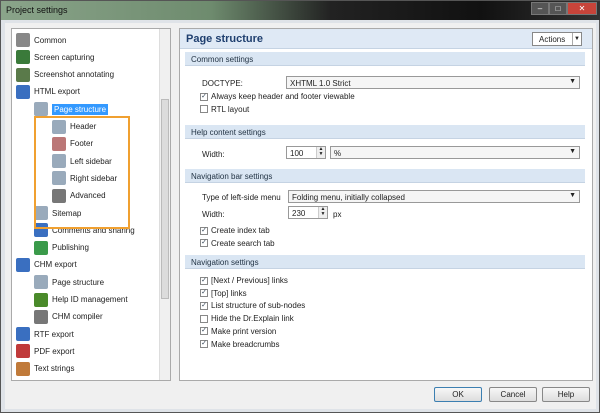 This screenshot has width=600, height=413. I want to click on actions-label: Actions, so click(552, 39).